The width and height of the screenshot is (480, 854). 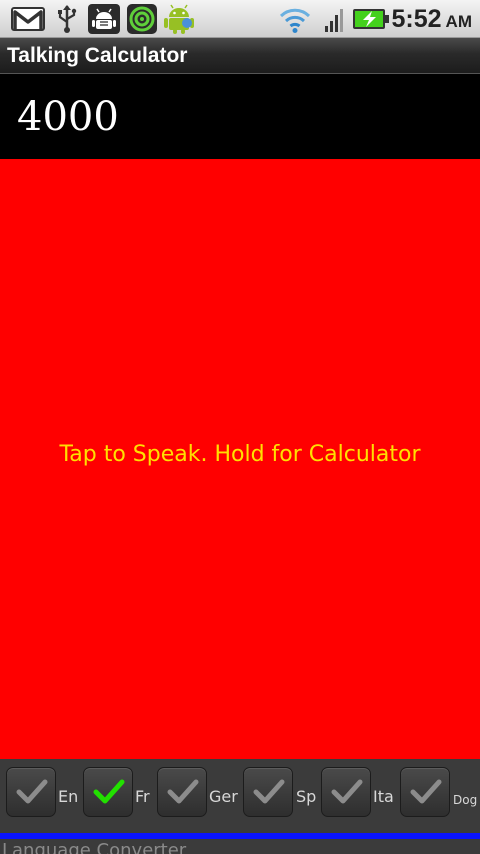 What do you see at coordinates (240, 454) in the screenshot?
I see `tap-hint-text: Tap to Speak. Hold for Calculator` at bounding box center [240, 454].